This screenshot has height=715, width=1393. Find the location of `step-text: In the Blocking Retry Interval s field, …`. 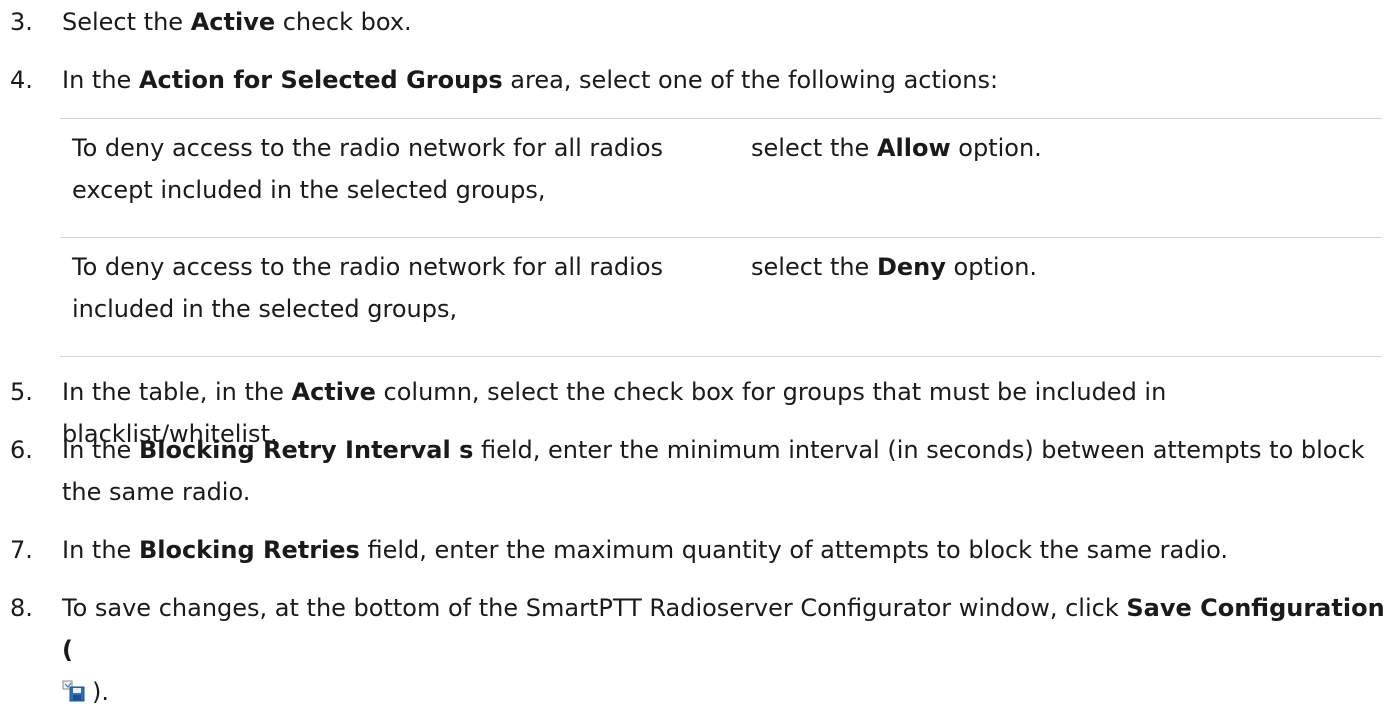

step-text: In the Blocking Retry Interval s field, … is located at coordinates (723, 471).